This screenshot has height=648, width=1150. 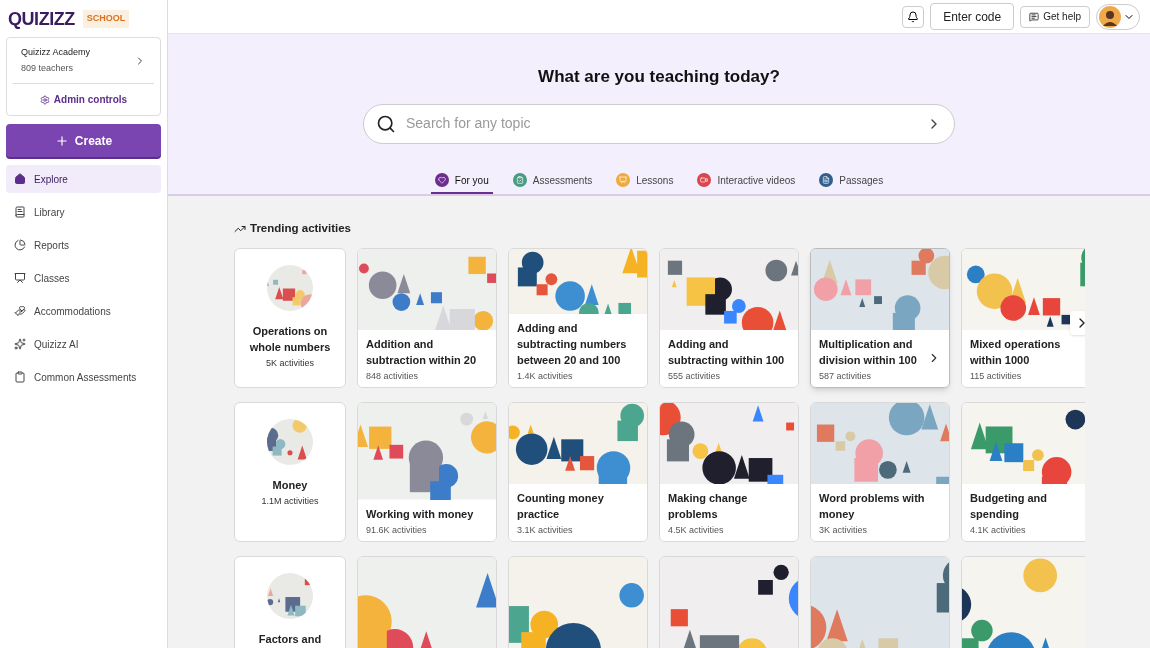 I want to click on chat-icon, so click(x=1034, y=16).